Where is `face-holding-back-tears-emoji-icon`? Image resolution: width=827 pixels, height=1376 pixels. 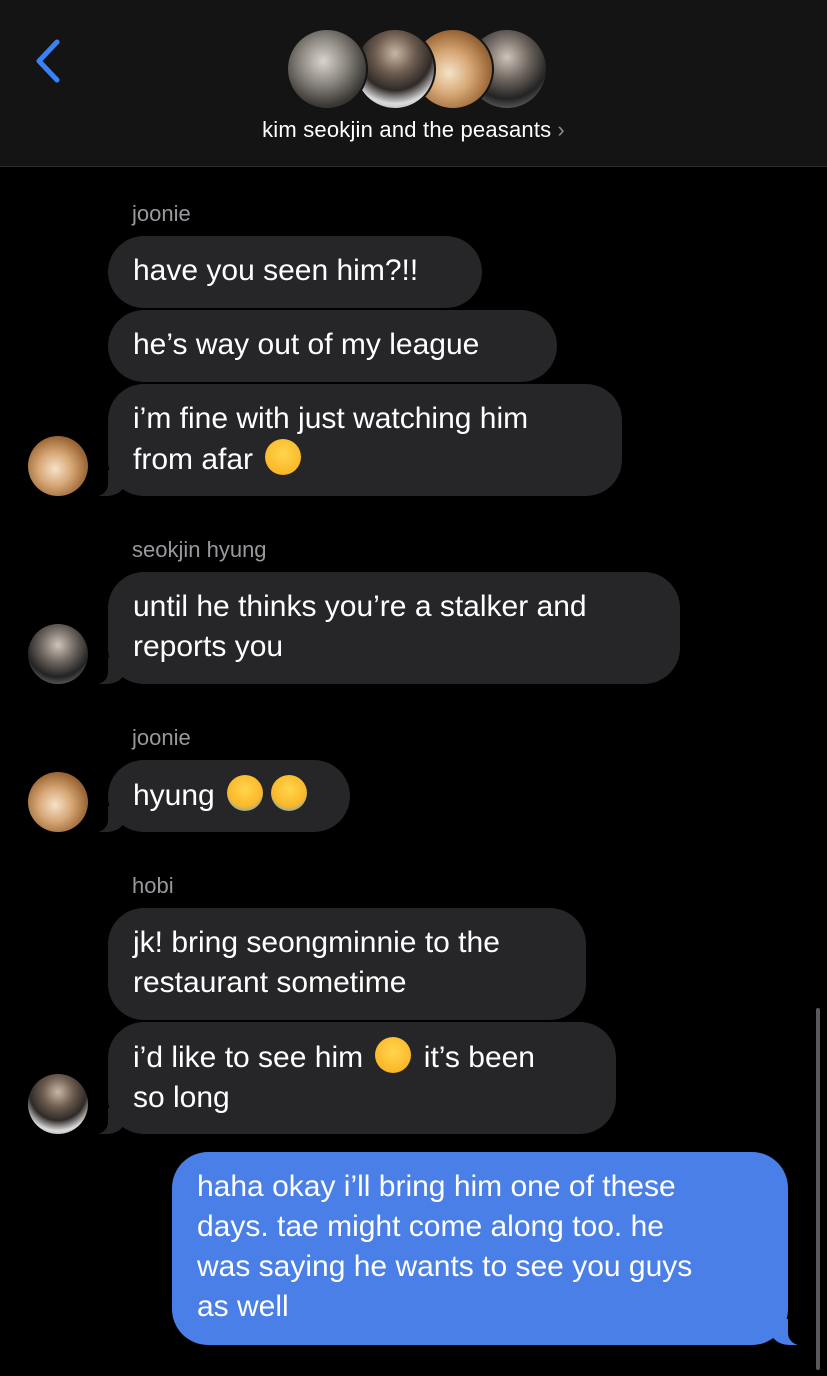
face-holding-back-tears-emoji-icon is located at coordinates (393, 1055).